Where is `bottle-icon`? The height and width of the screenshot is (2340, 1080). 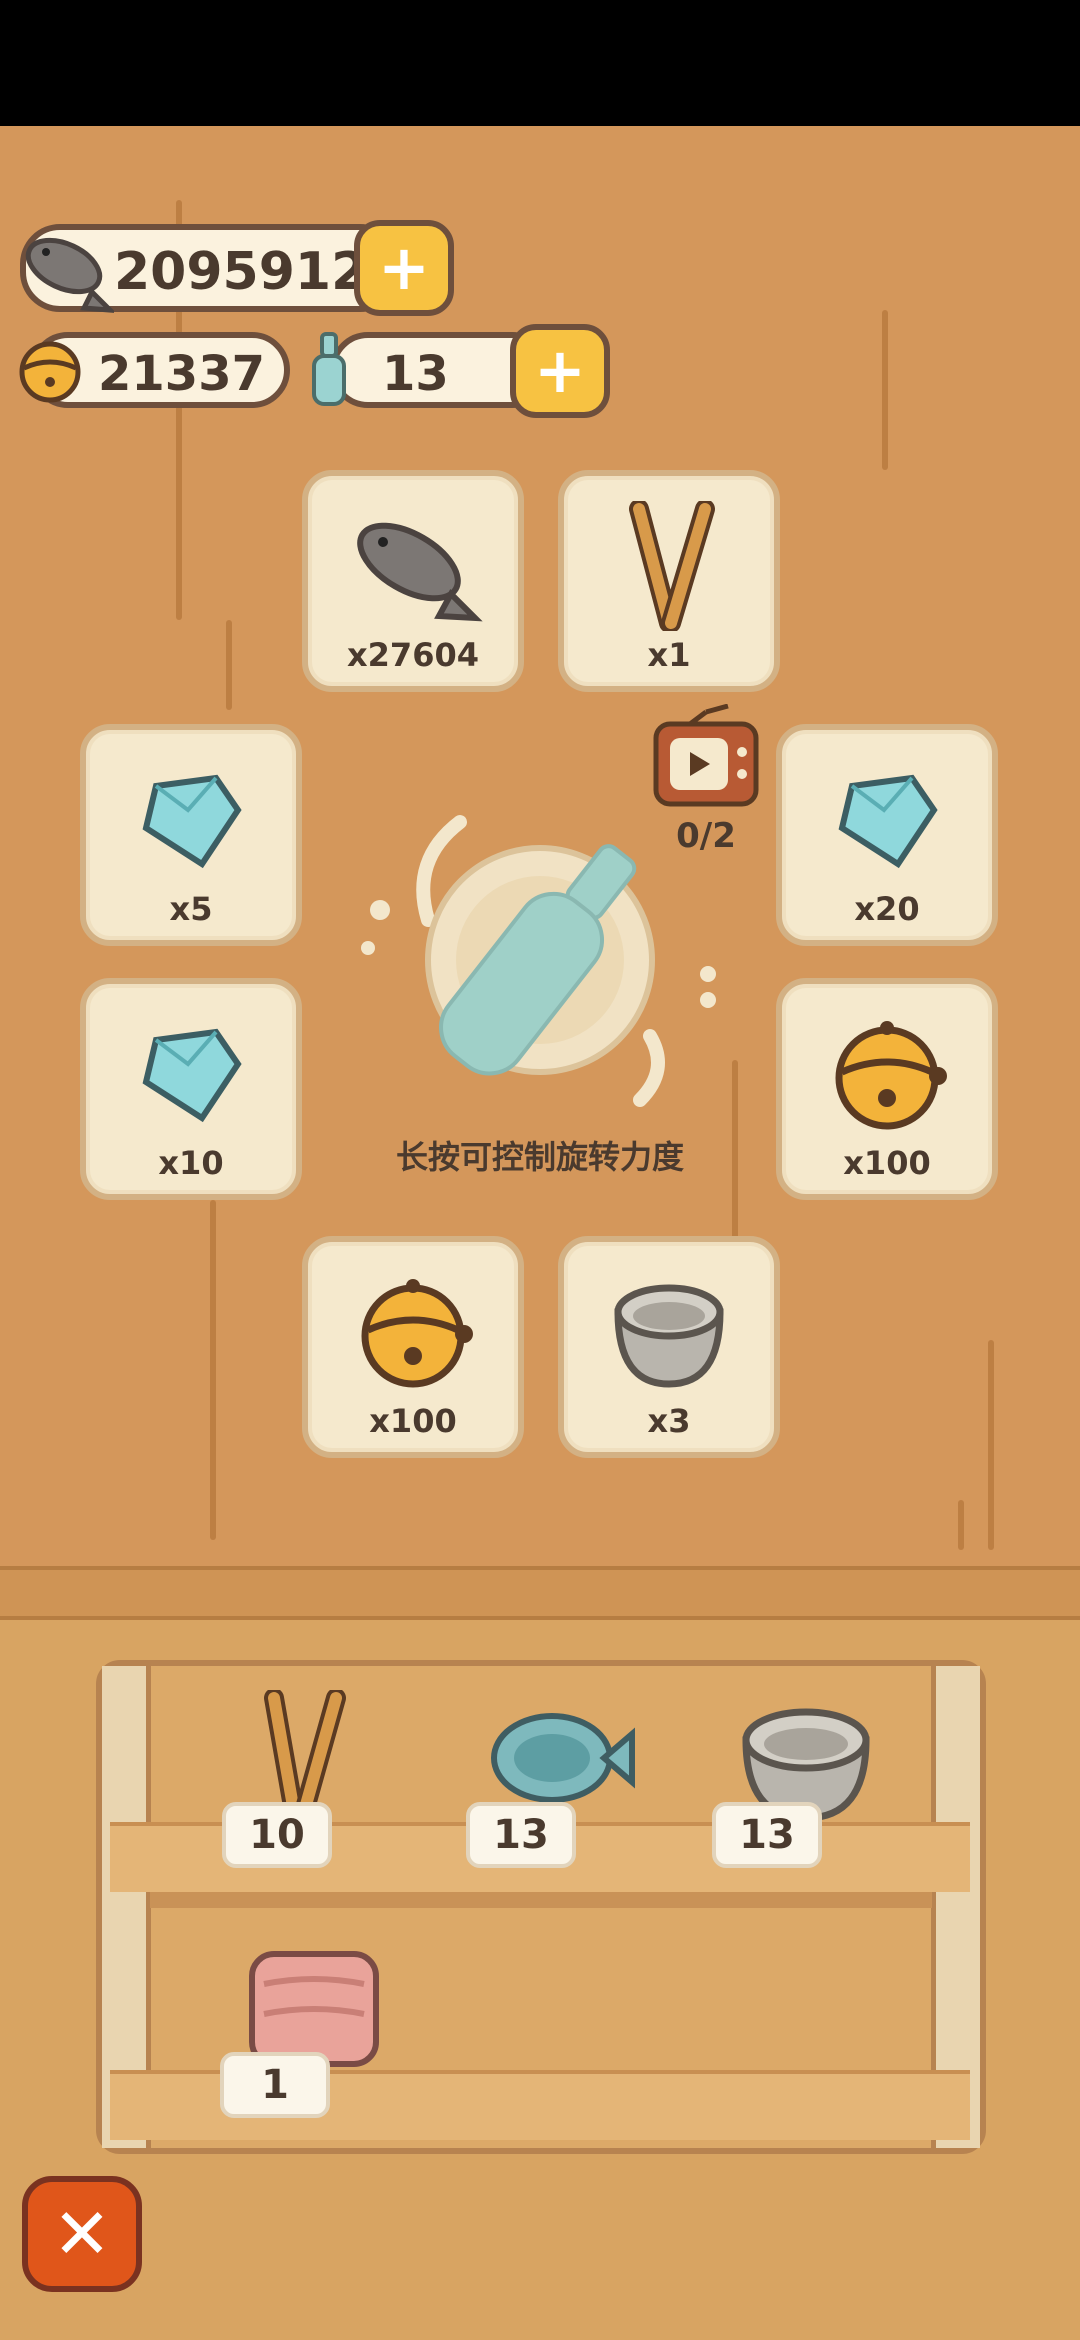 bottle-icon is located at coordinates (330, 372).